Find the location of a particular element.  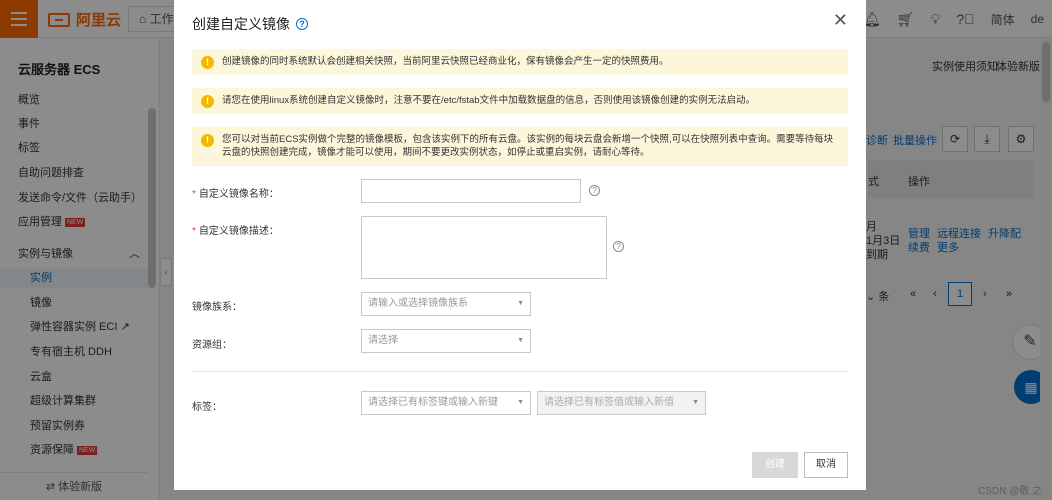

cancel-button: 取消 is located at coordinates (826, 465).